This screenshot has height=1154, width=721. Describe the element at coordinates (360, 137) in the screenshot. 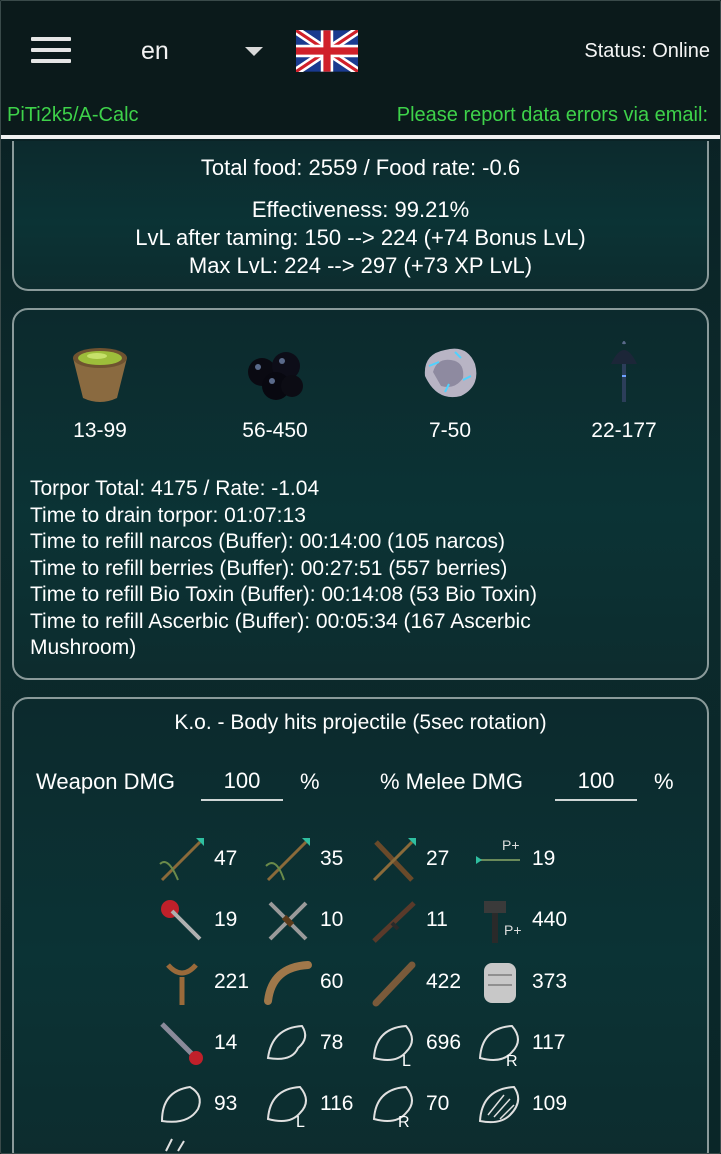

I see `header-divider` at that location.